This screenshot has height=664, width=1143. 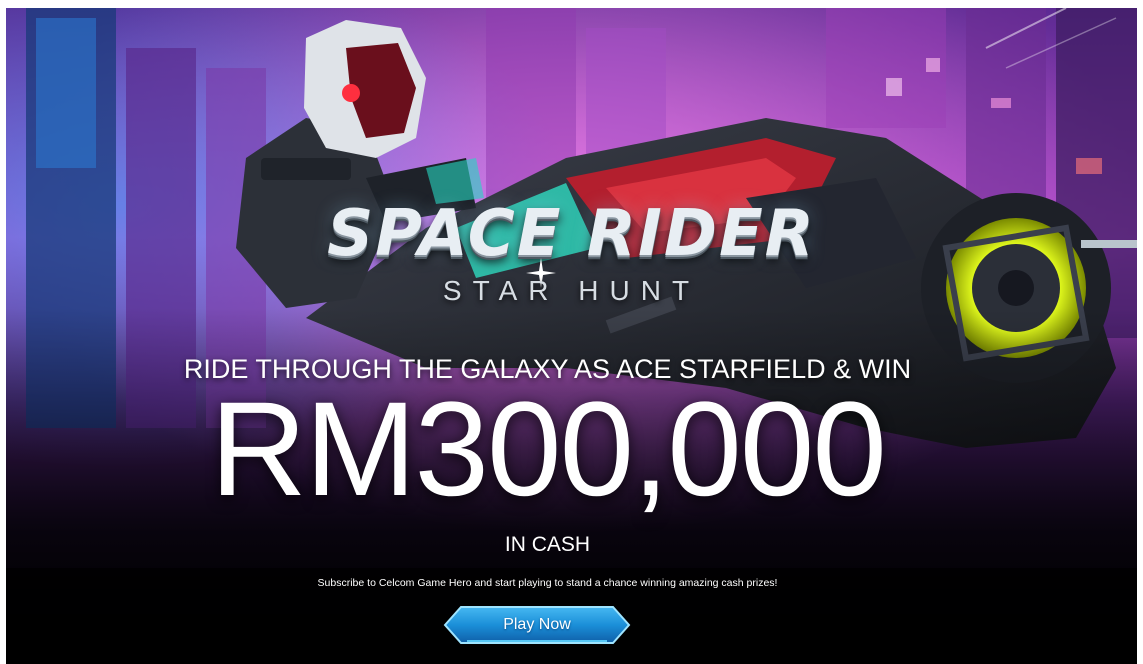 I want to click on prize-amount: RM300,000, so click(x=548, y=449).